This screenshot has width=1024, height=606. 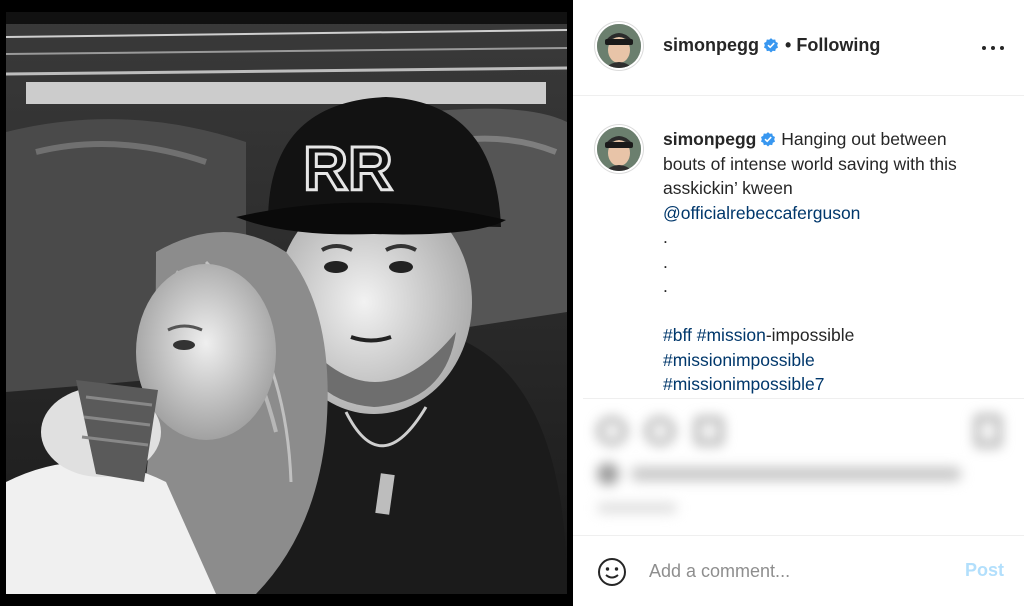 I want to click on caption-author-avatar, so click(x=619, y=149).